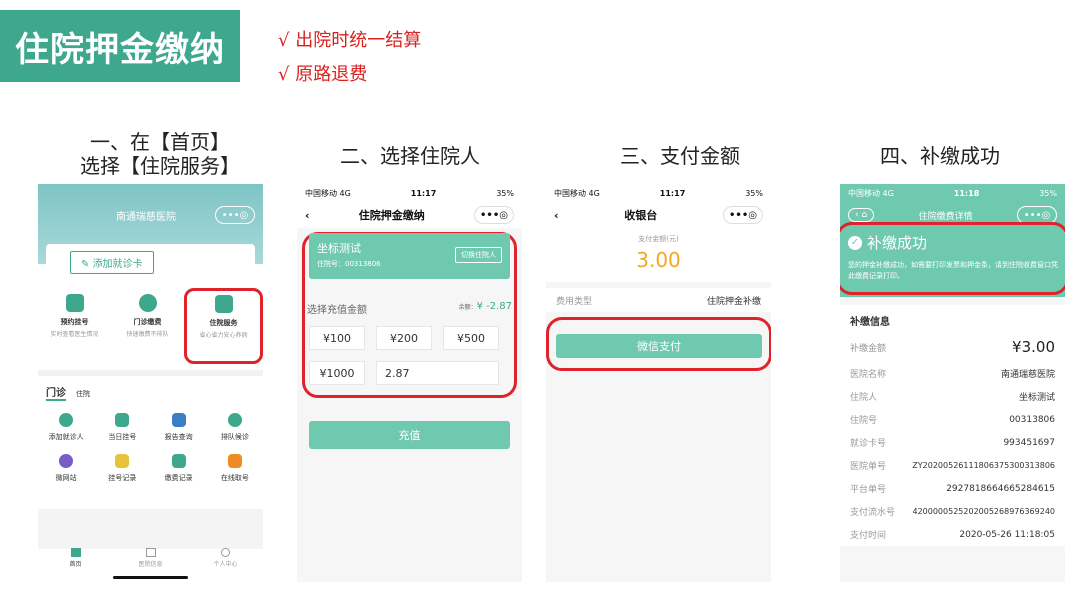  I want to click on step-3: 三、支付金额, so click(680, 156).